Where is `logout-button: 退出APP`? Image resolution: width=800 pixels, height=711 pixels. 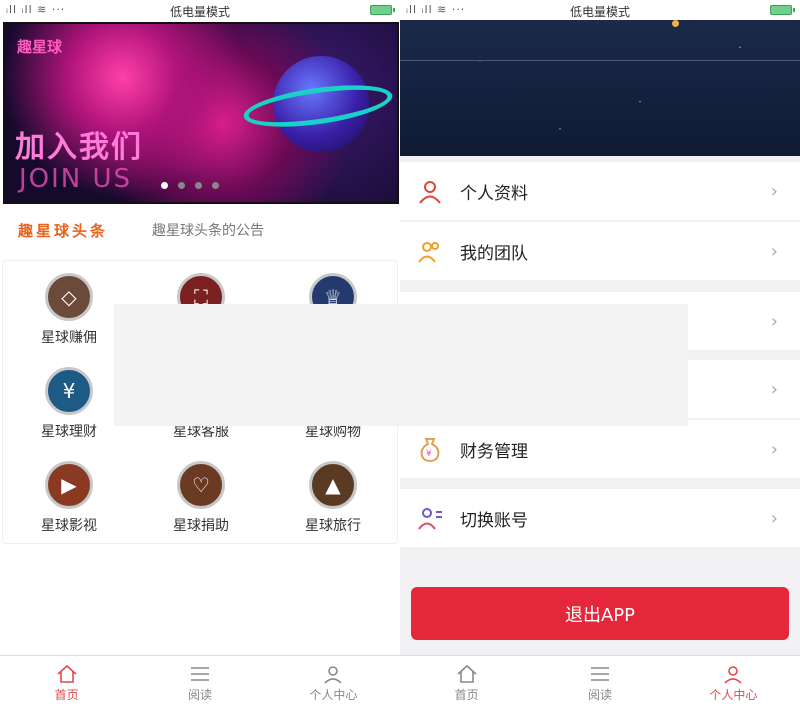 logout-button: 退出APP is located at coordinates (600, 613).